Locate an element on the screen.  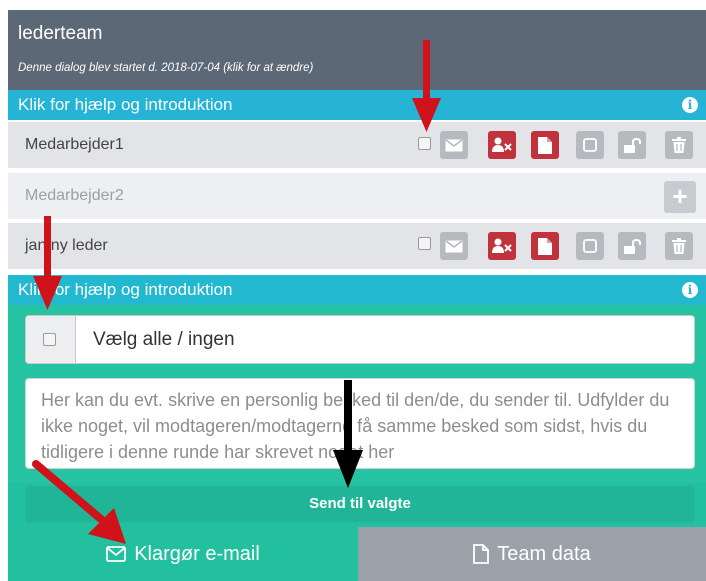
member-name: jan ny leder is located at coordinates (66, 245).